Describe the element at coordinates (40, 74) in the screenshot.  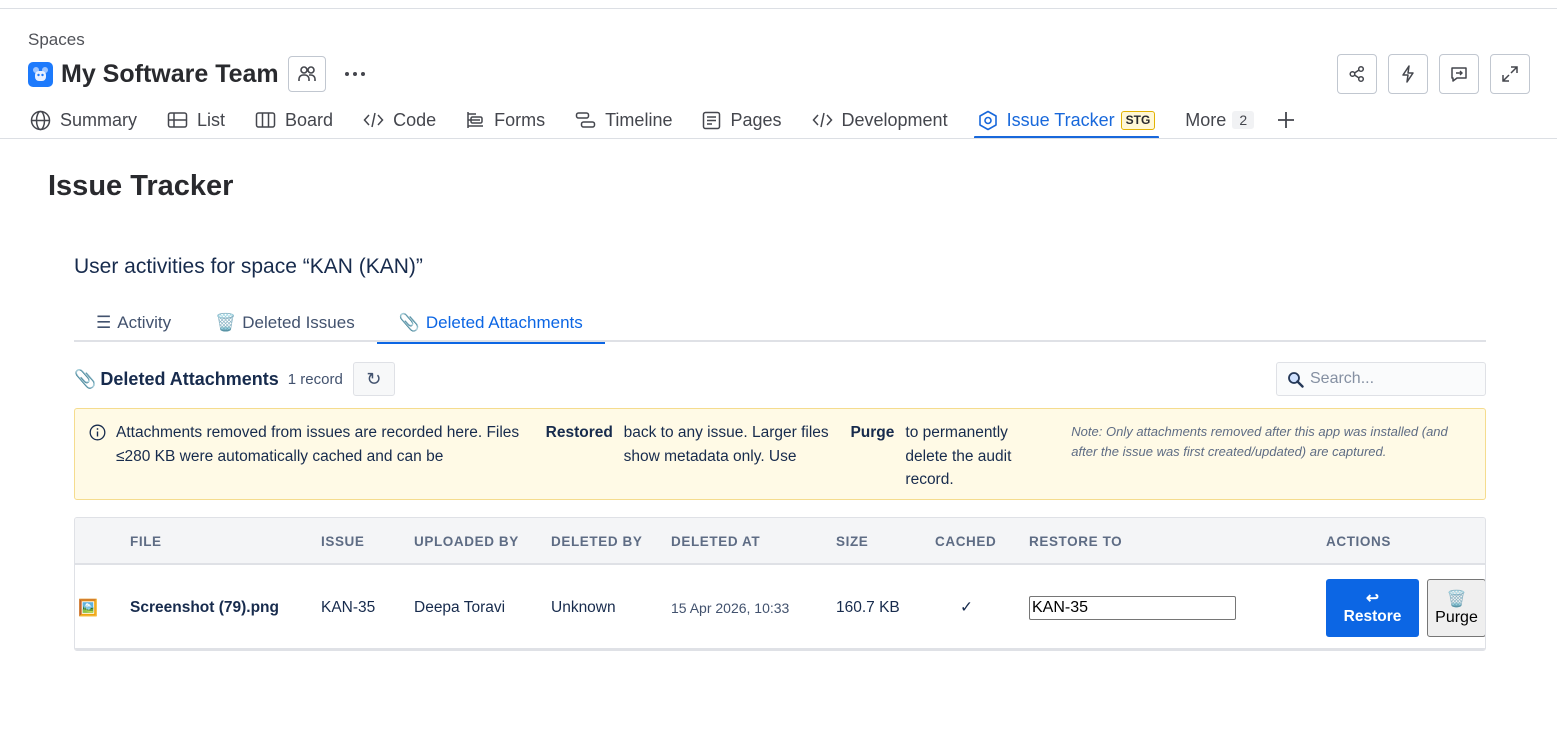
I see `space-avatar-icon` at that location.